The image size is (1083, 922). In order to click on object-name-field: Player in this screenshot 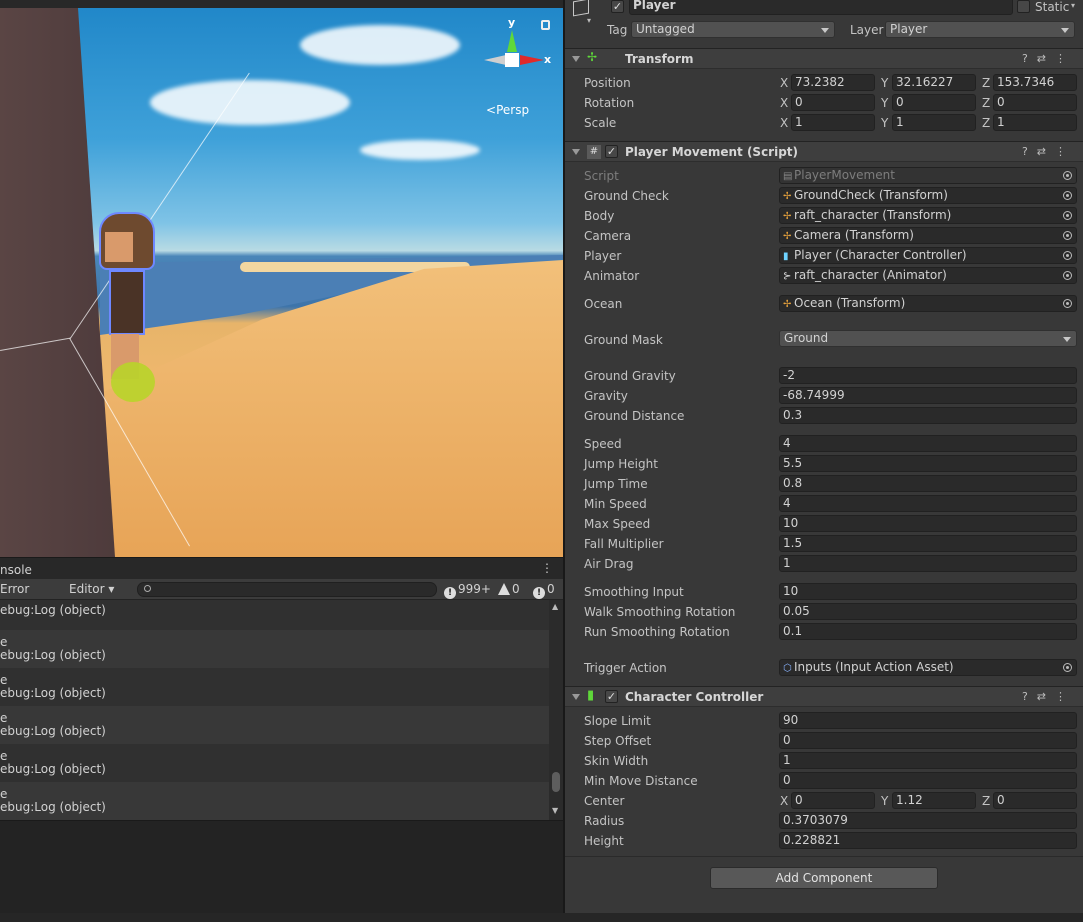, I will do `click(821, 7)`.